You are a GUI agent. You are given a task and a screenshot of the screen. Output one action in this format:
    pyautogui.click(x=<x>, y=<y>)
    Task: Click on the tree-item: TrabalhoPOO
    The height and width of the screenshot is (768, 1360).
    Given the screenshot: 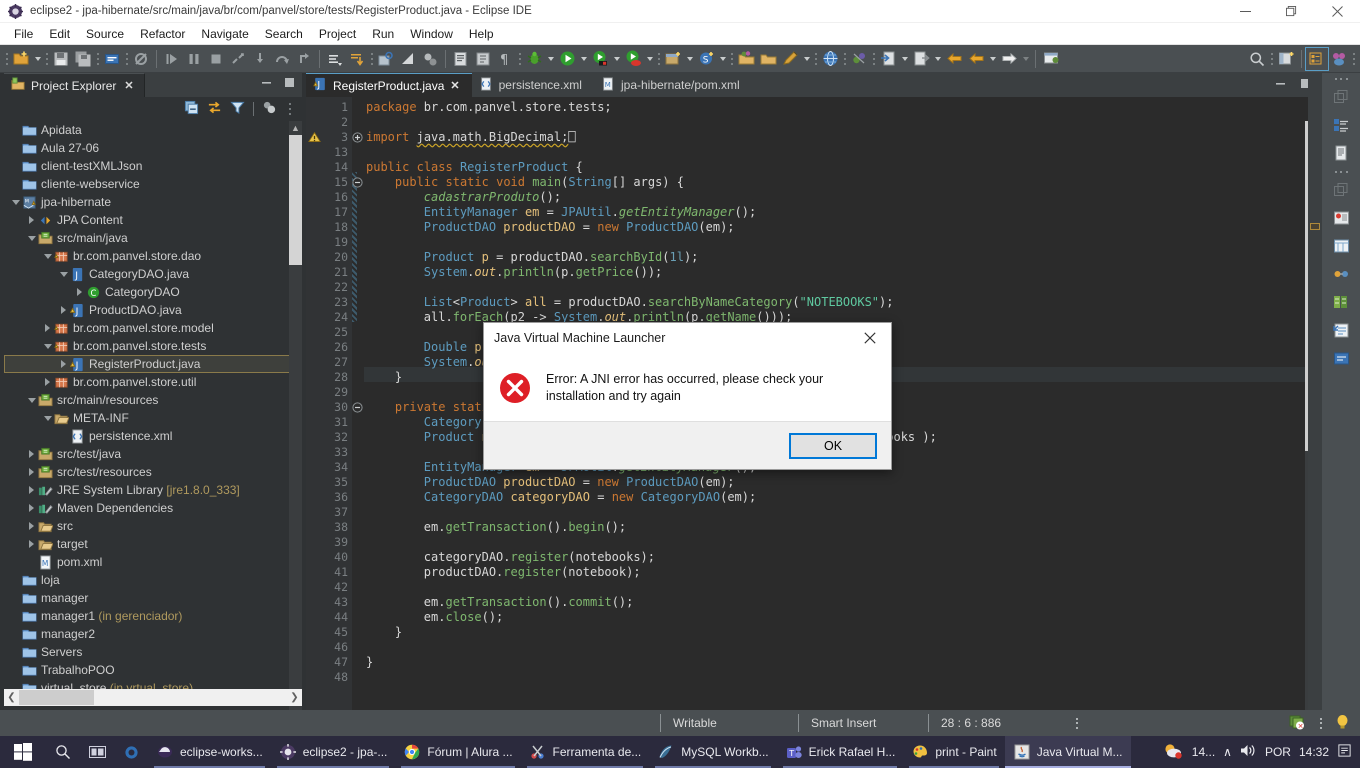 What is the action you would take?
    pyautogui.click(x=153, y=670)
    